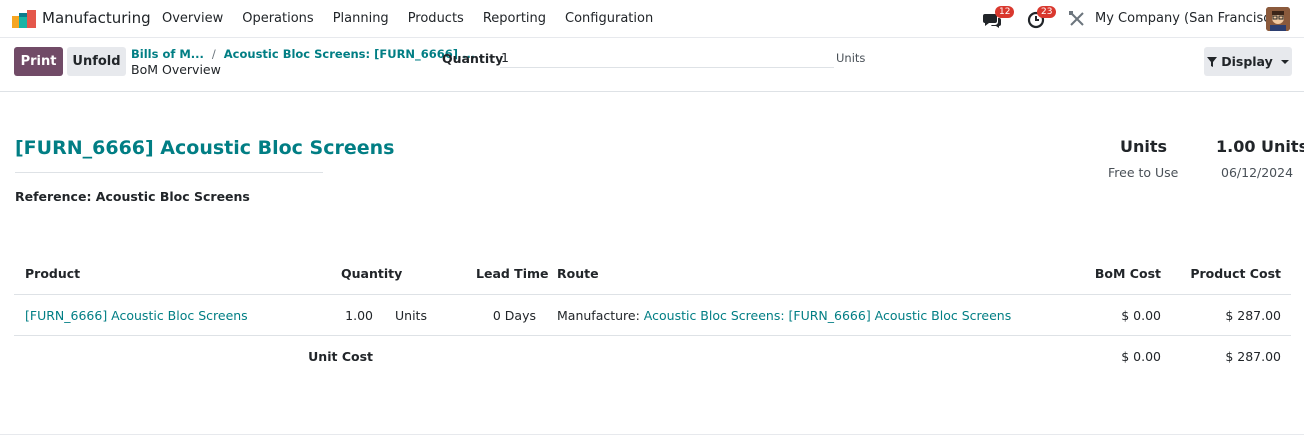 Image resolution: width=1304 pixels, height=441 pixels. I want to click on header-divider, so click(652, 294).